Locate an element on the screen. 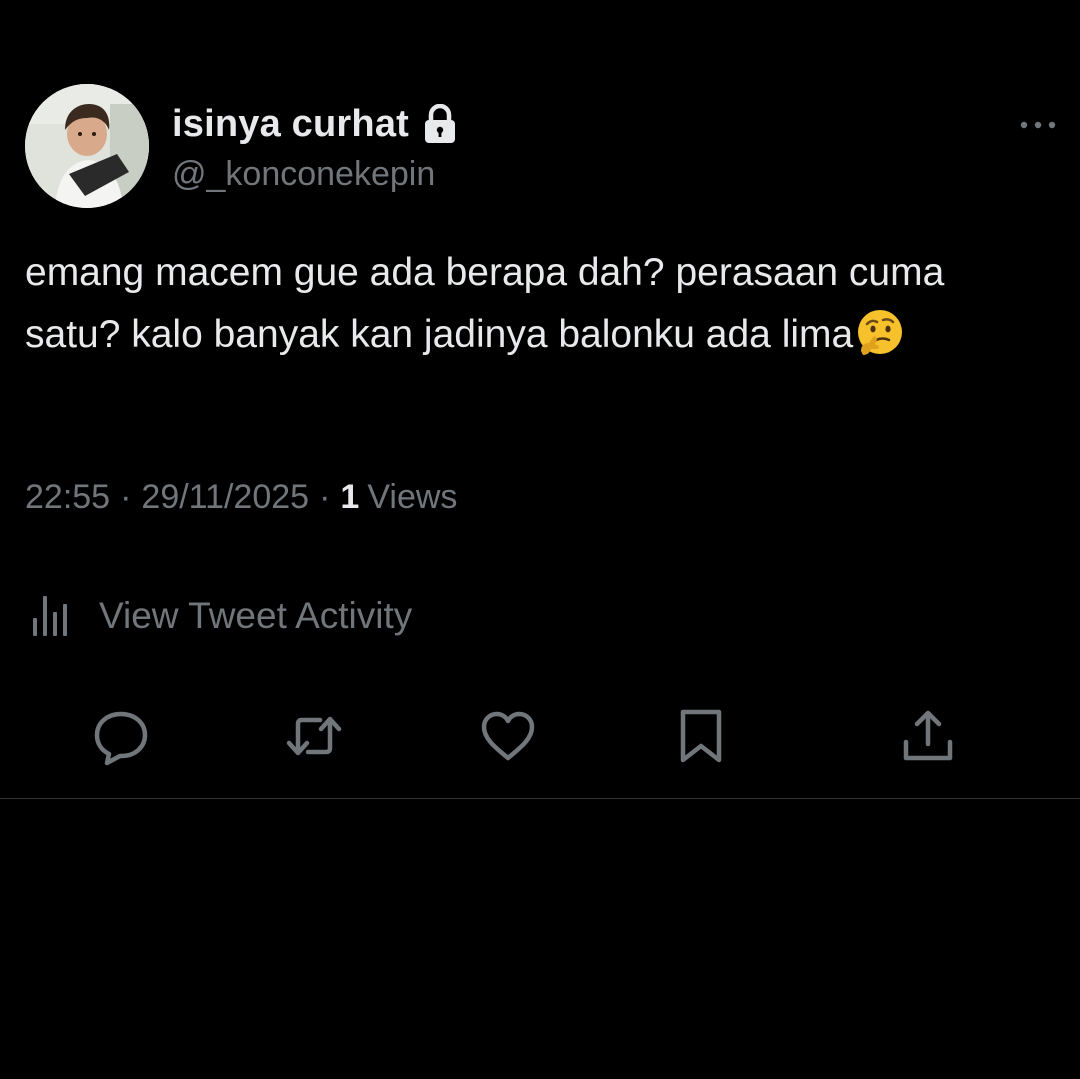 The image size is (1080, 1079). retweet-button is located at coordinates (314, 736).